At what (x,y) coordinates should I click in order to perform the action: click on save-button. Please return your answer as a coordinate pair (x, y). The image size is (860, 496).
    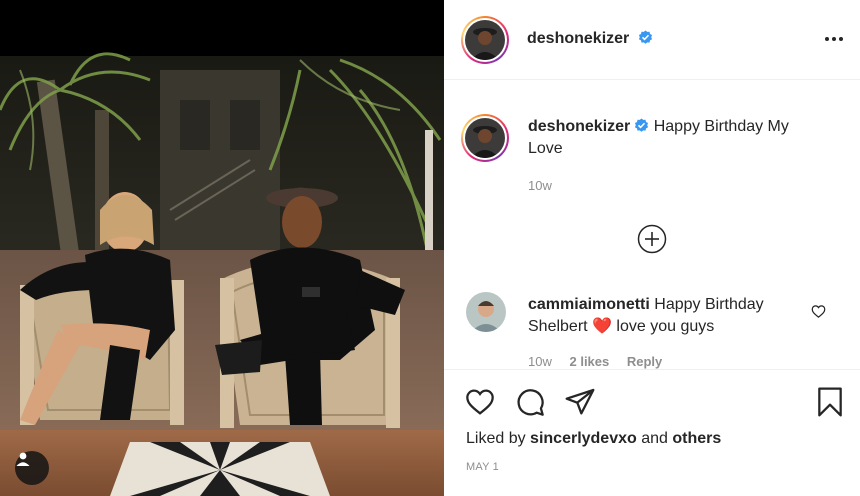
    Looking at the image, I should click on (830, 404).